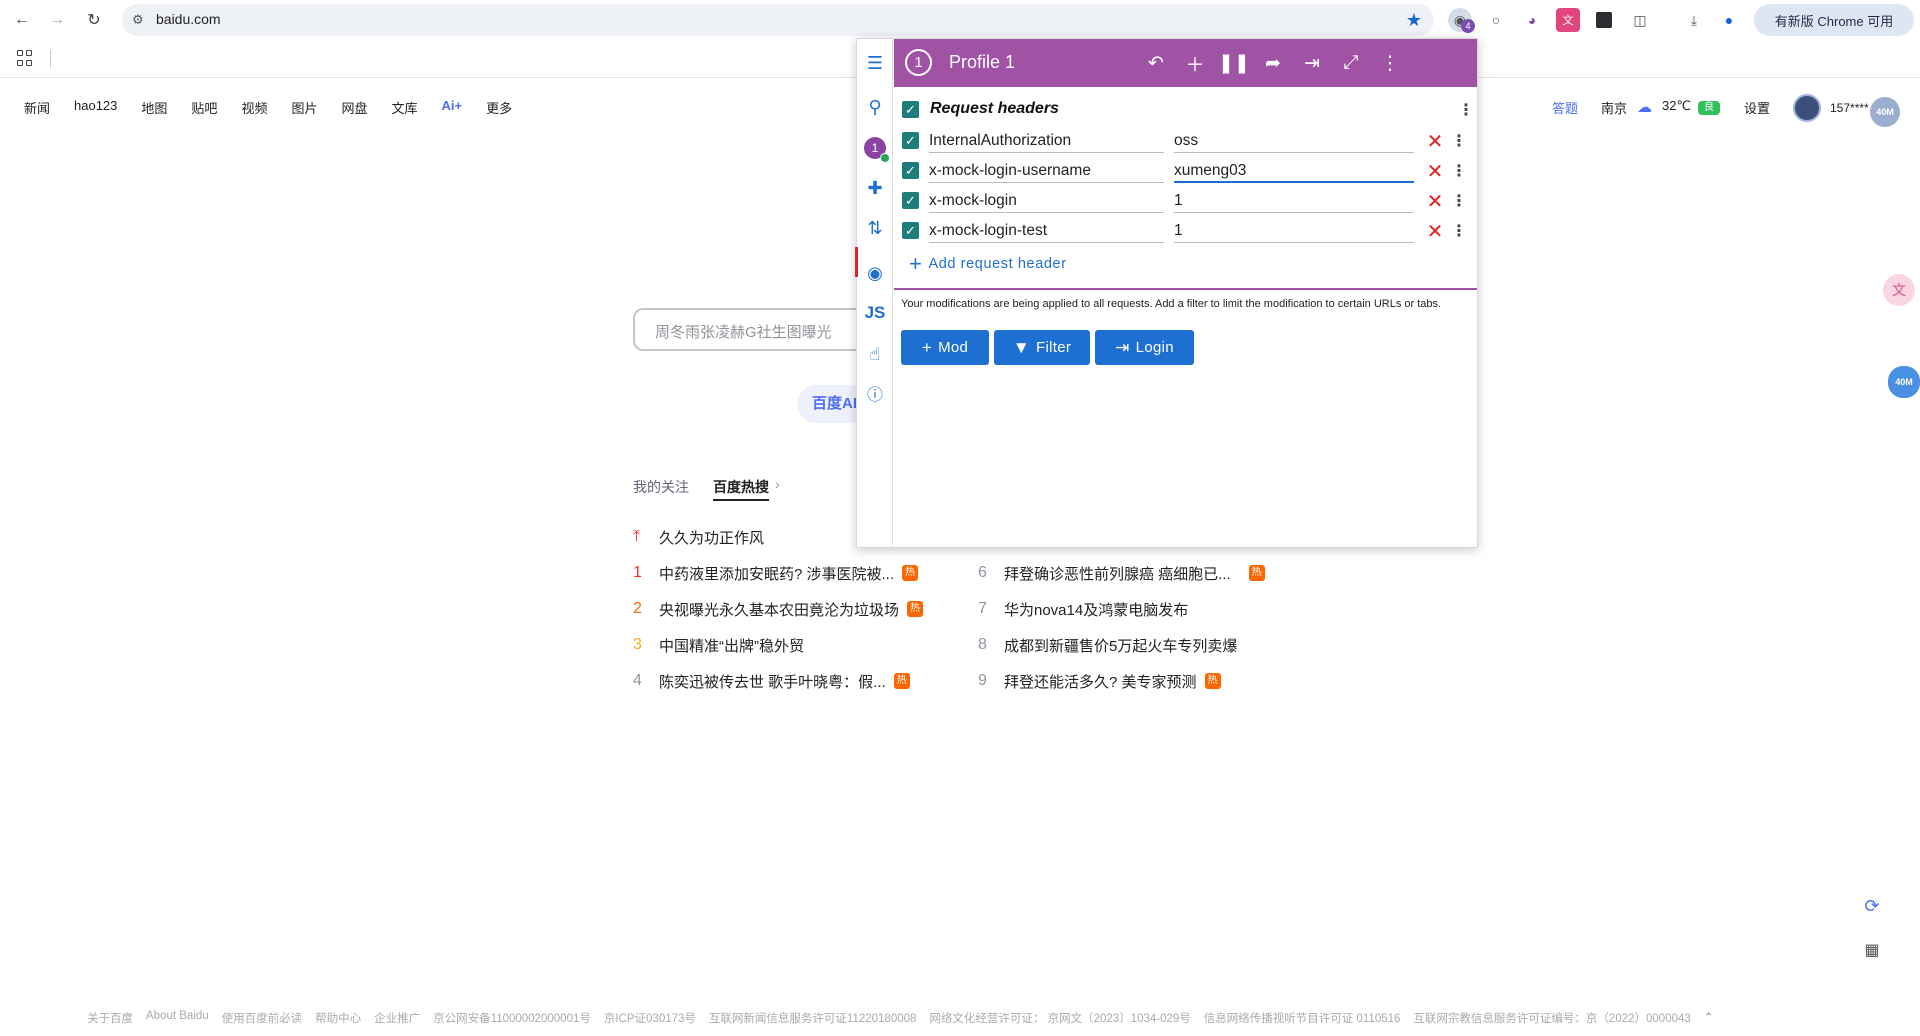  I want to click on sort-icon: ⇅, so click(875, 228).